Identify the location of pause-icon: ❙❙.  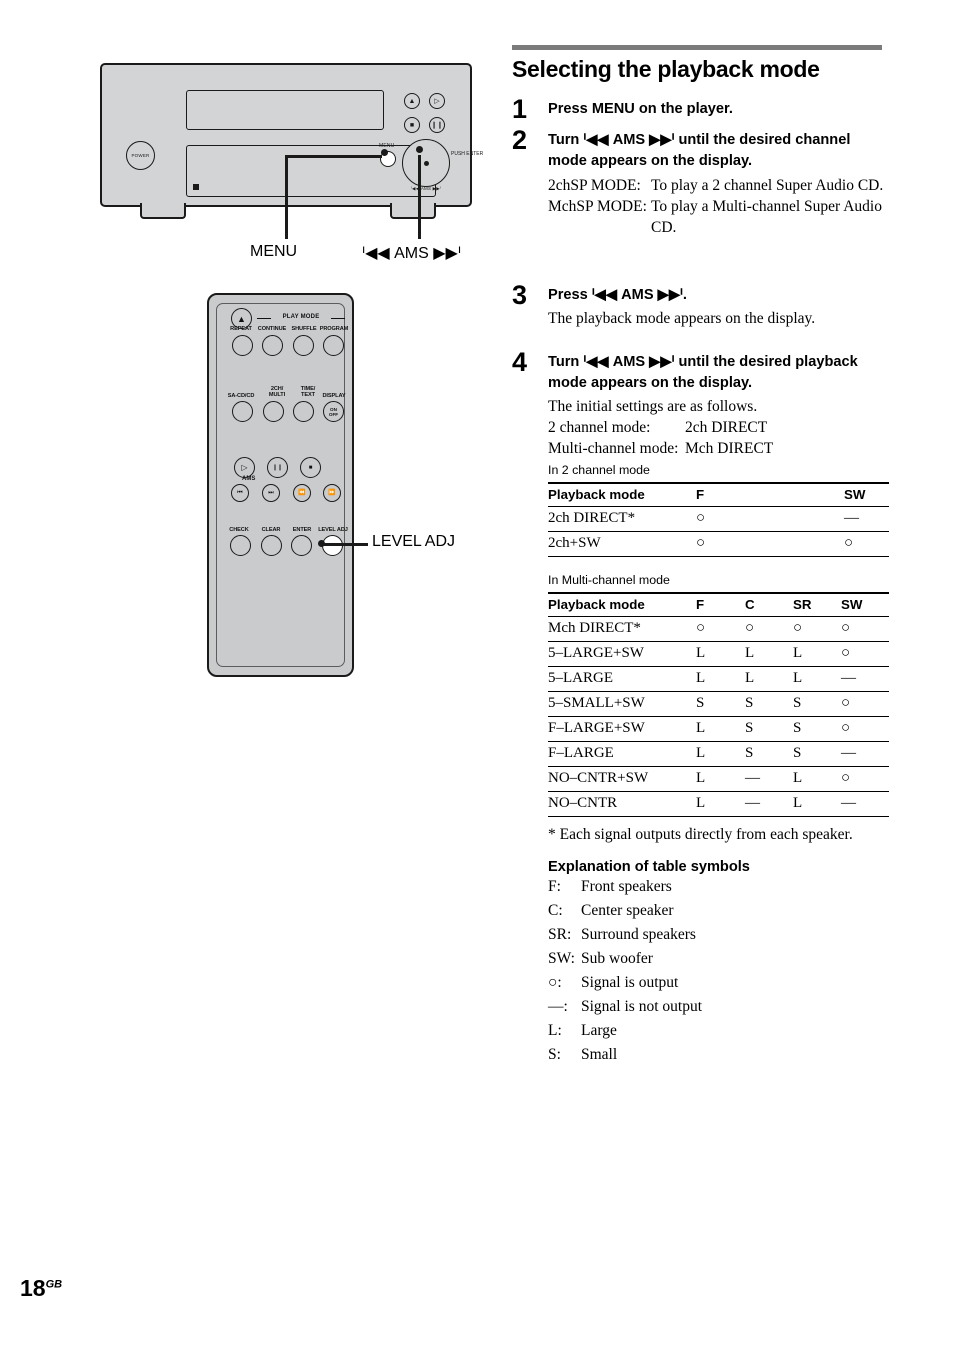
(437, 125).